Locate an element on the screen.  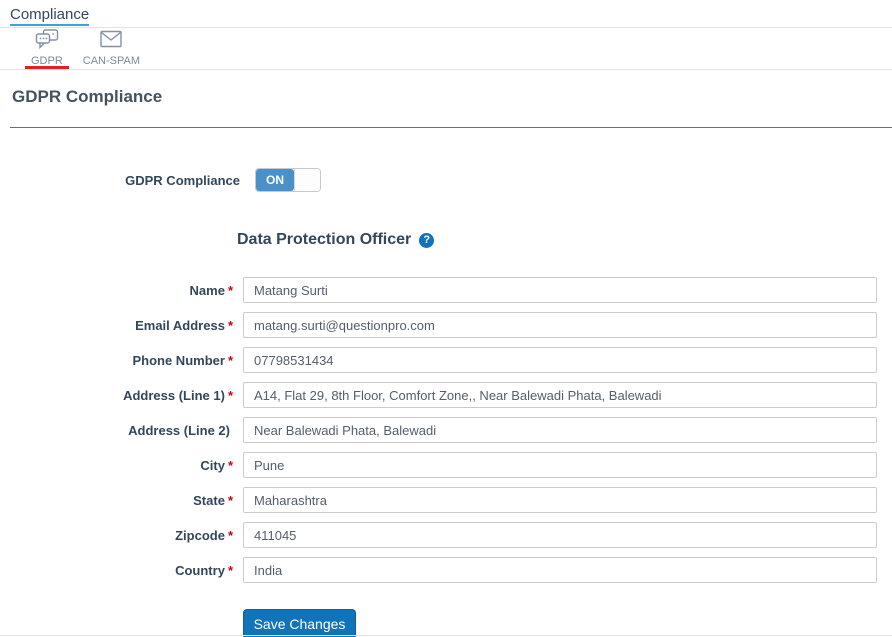
field-label: Zipcode is located at coordinates (200, 535).